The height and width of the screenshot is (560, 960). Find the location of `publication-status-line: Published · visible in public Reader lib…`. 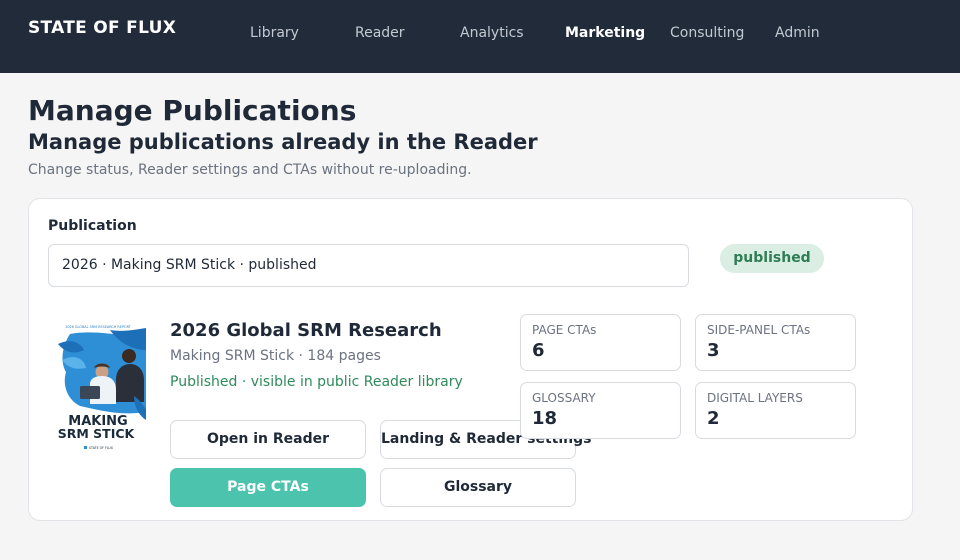

publication-status-line: Published · visible in public Reader lib… is located at coordinates (316, 382).